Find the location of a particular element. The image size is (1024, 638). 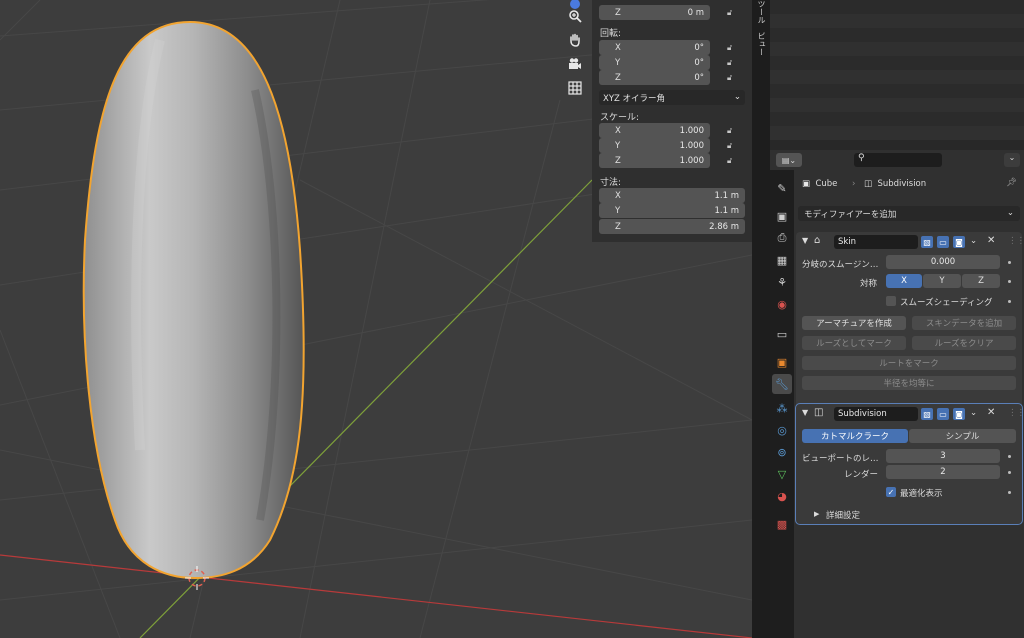

create-armature-button: アーマチュアを作成 is located at coordinates (854, 323).